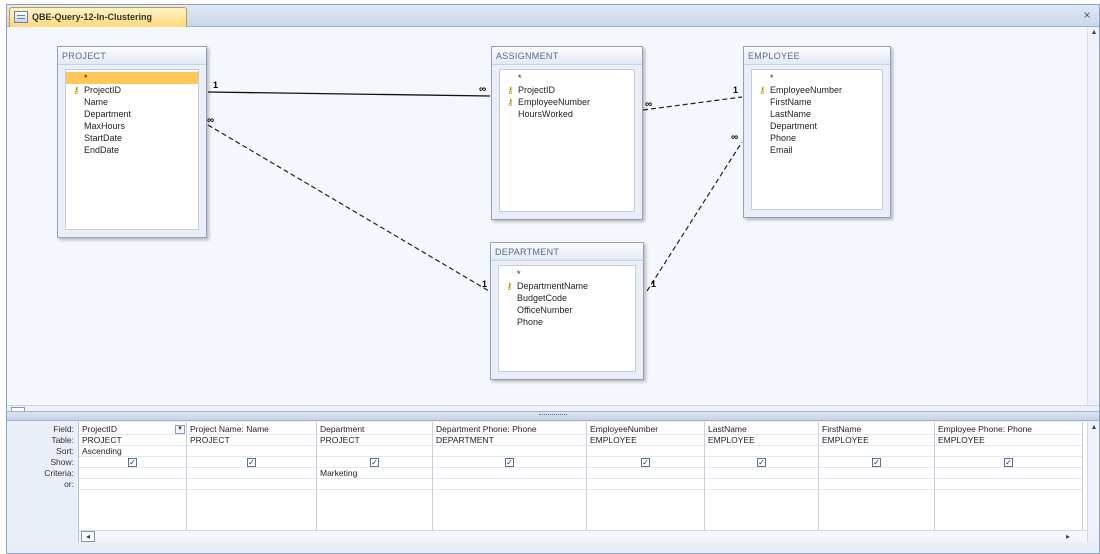  Describe the element at coordinates (567, 114) in the screenshot. I see `field-item: HoursWorked` at that location.